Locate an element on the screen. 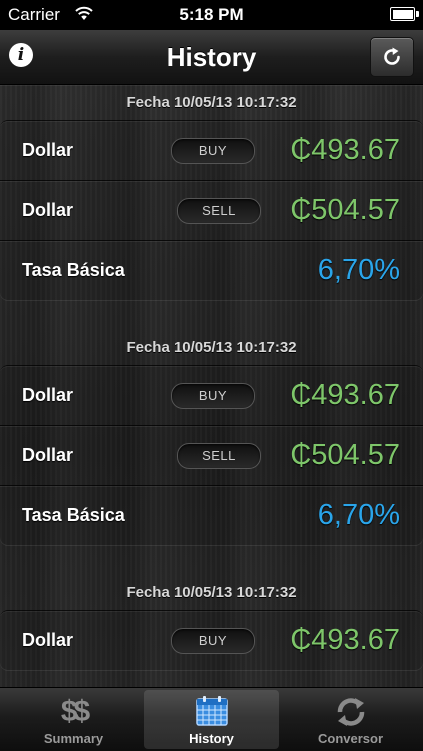 Image resolution: width=423 pixels, height=751 pixels. tab-label: Summary is located at coordinates (73, 738).